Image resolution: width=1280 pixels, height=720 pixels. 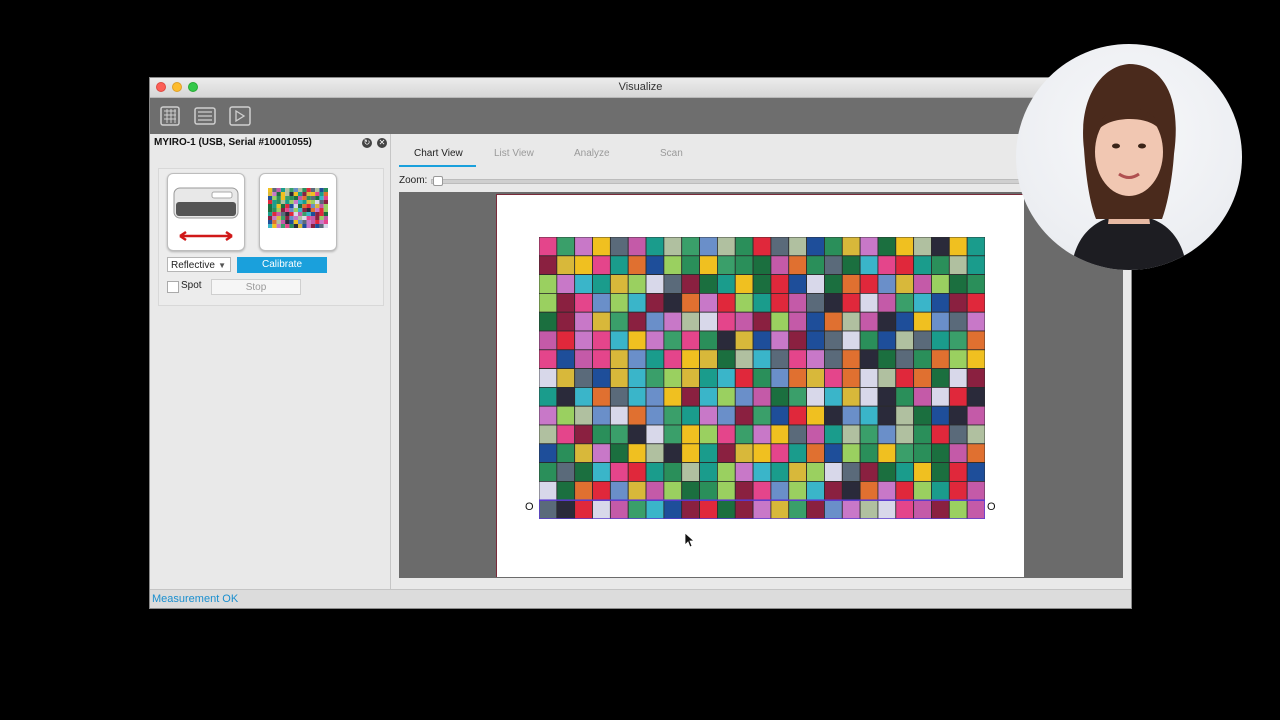 I want to click on chart-view-tool-icon, so click(x=170, y=116).